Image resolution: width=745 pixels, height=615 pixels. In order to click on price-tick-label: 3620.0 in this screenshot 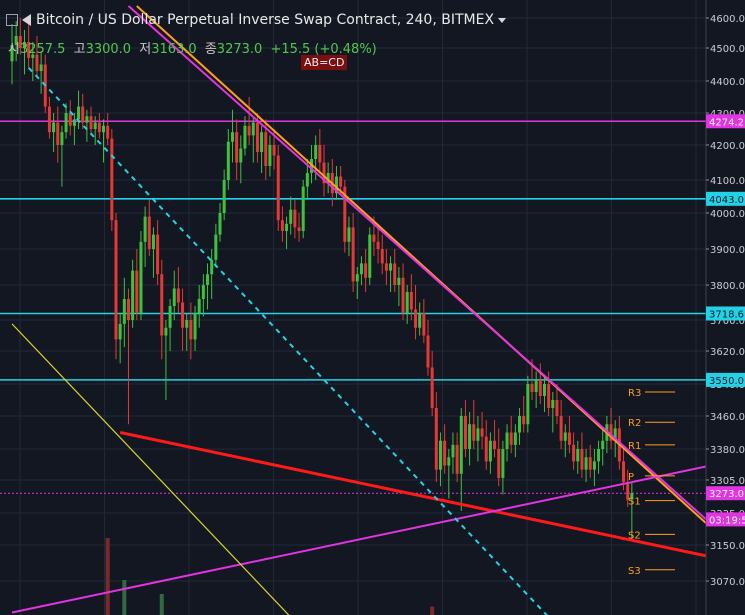, I will do `click(727, 352)`.